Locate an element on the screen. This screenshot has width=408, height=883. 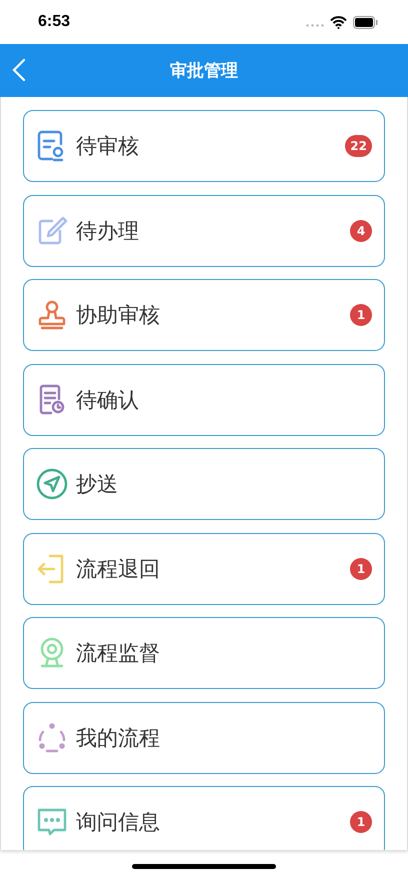
menu-item-label: 协助审核 is located at coordinates (118, 315).